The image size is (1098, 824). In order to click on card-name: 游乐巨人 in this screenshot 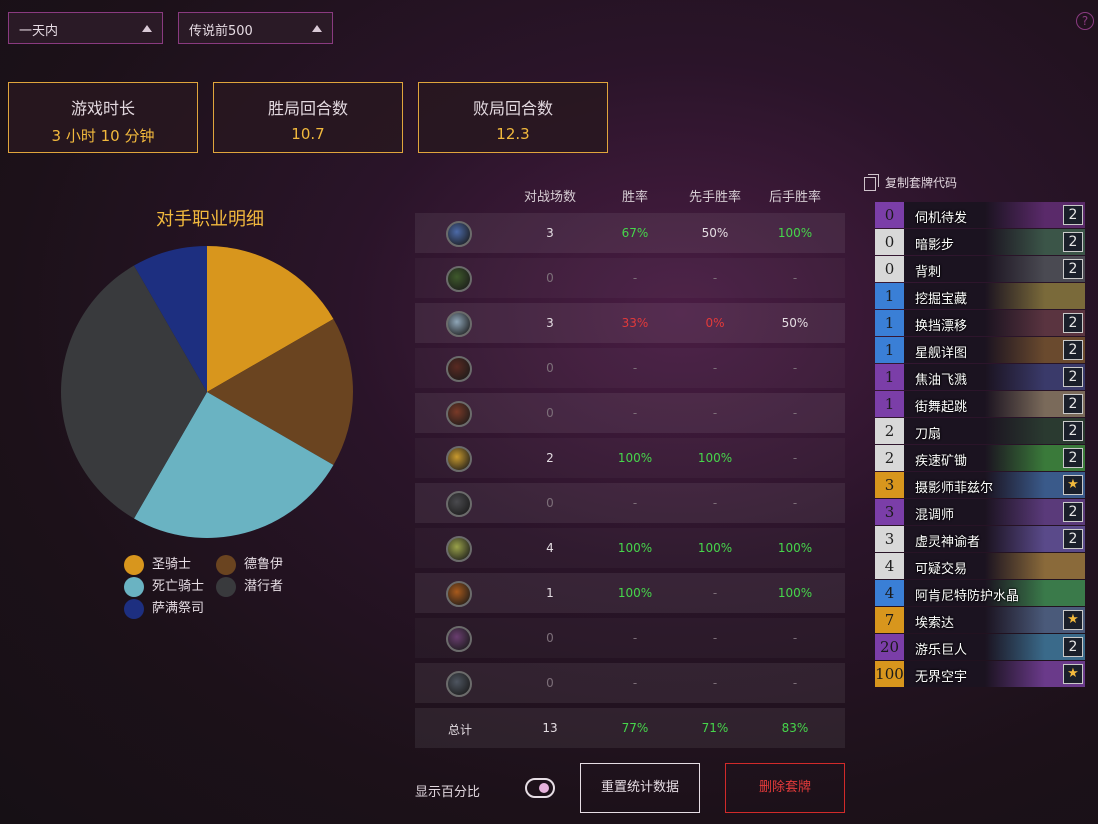, I will do `click(941, 650)`.